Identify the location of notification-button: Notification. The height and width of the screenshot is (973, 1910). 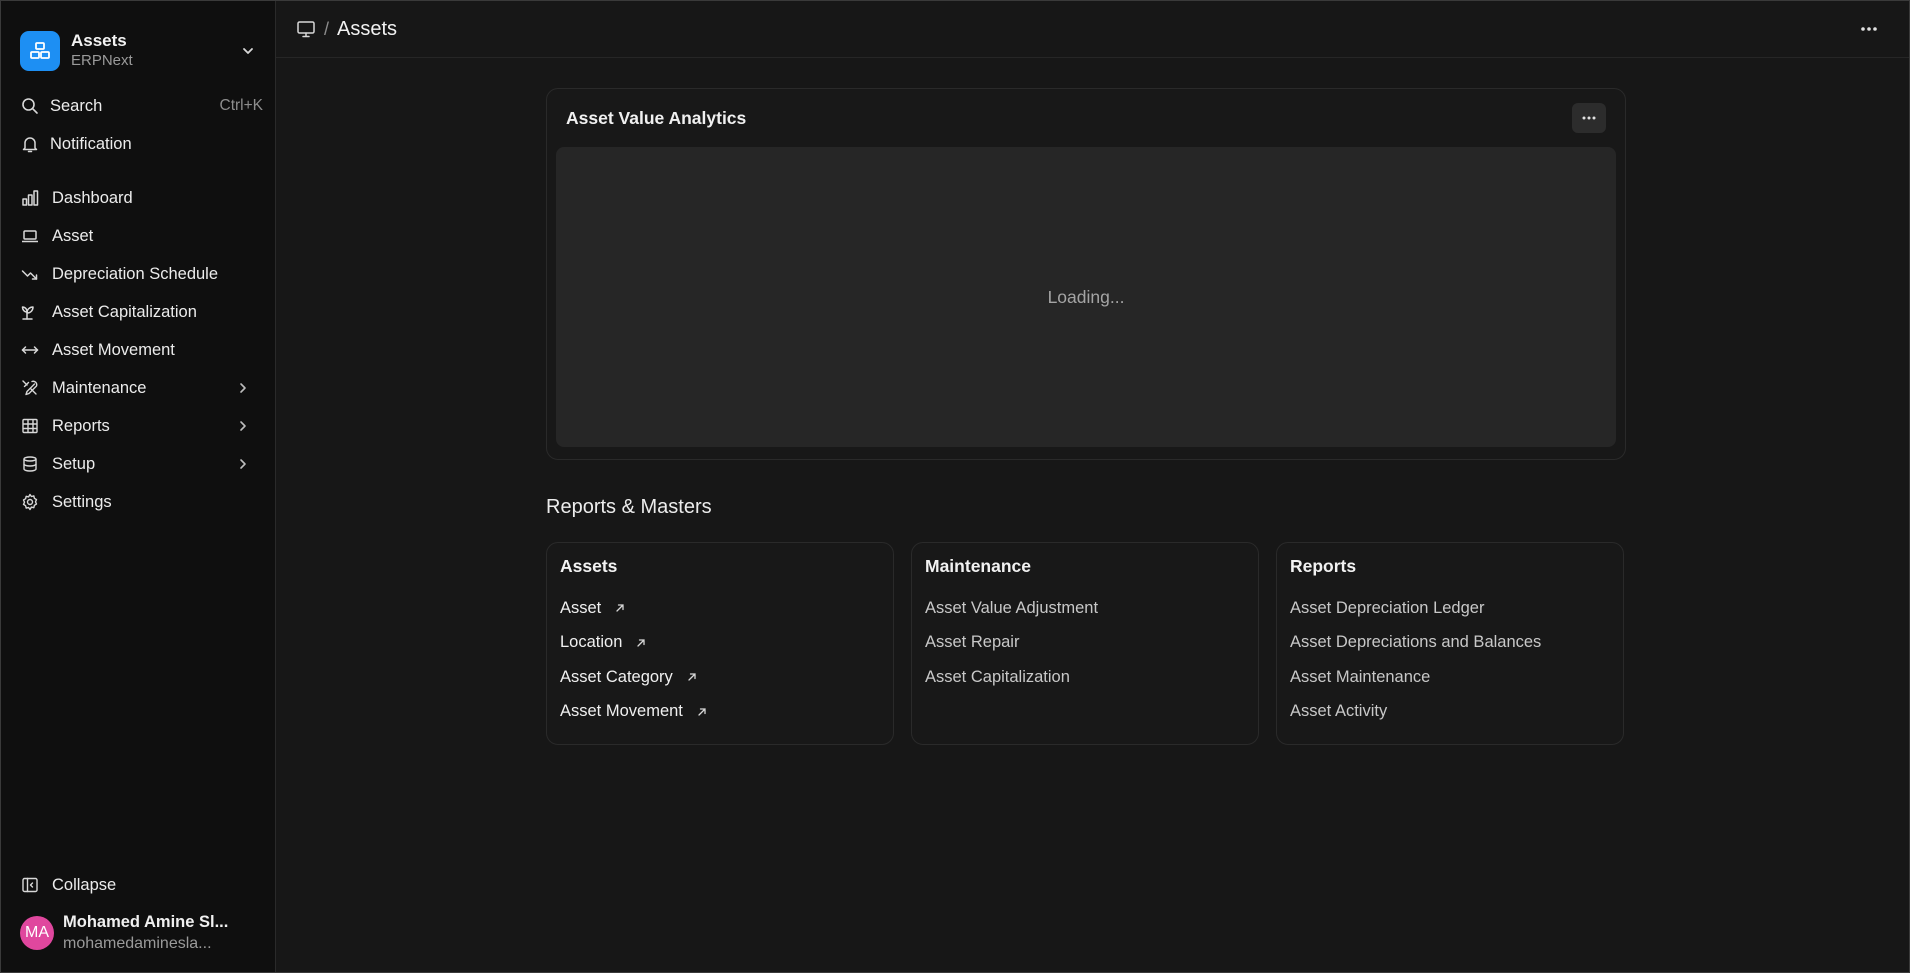
(138, 144).